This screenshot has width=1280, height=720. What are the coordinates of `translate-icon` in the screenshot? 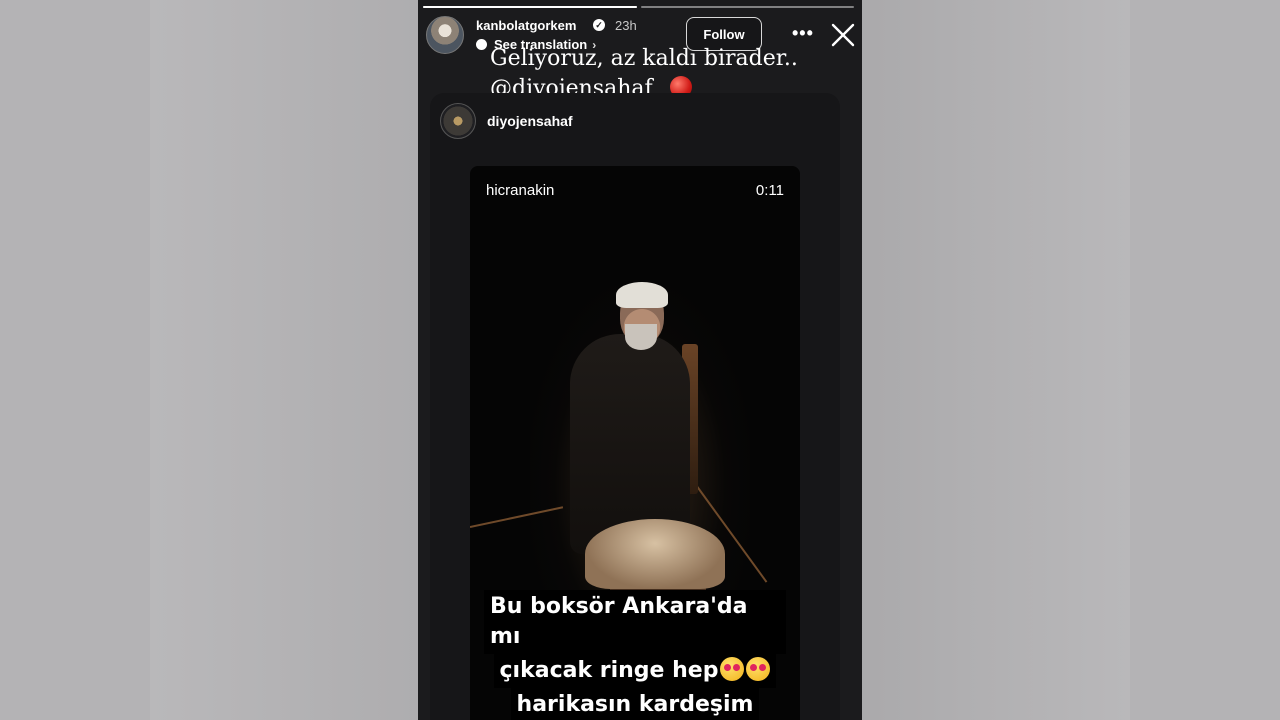 It's located at (481, 44).